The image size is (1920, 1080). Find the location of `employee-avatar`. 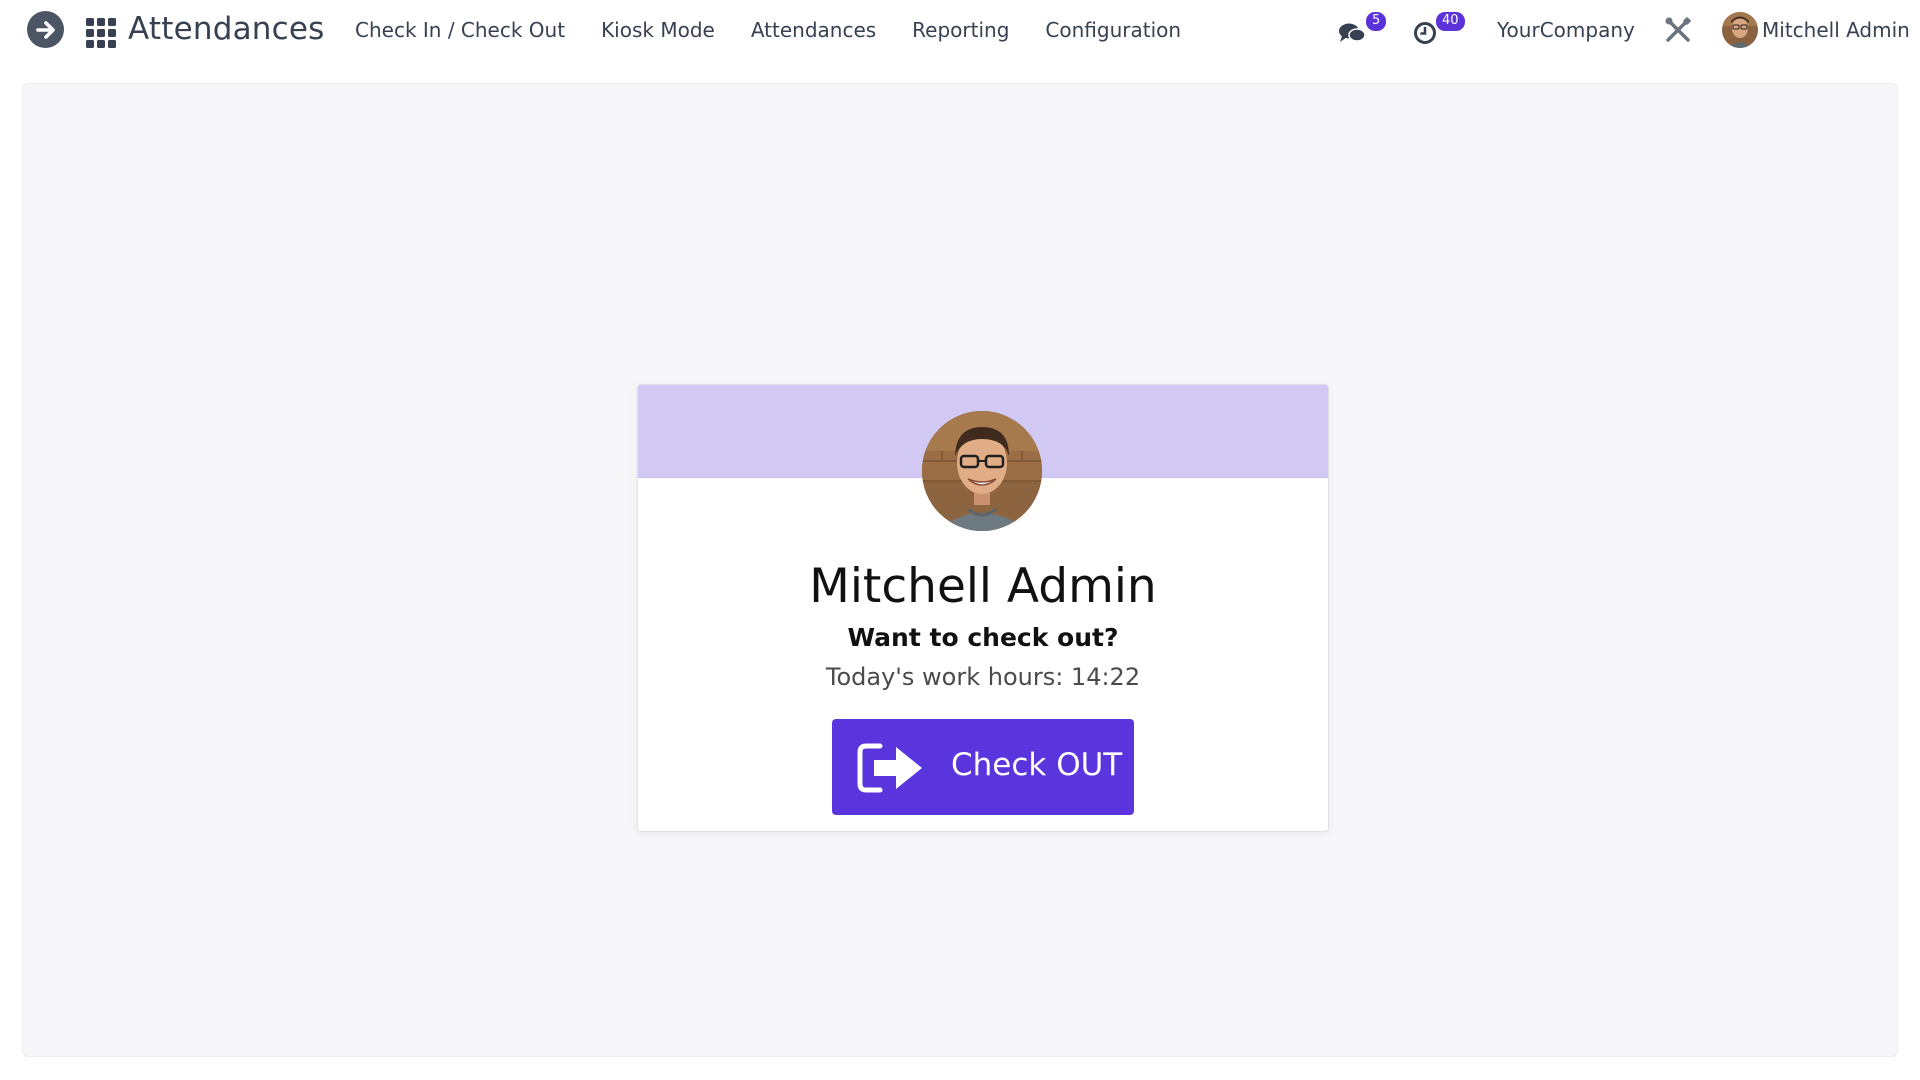

employee-avatar is located at coordinates (982, 471).